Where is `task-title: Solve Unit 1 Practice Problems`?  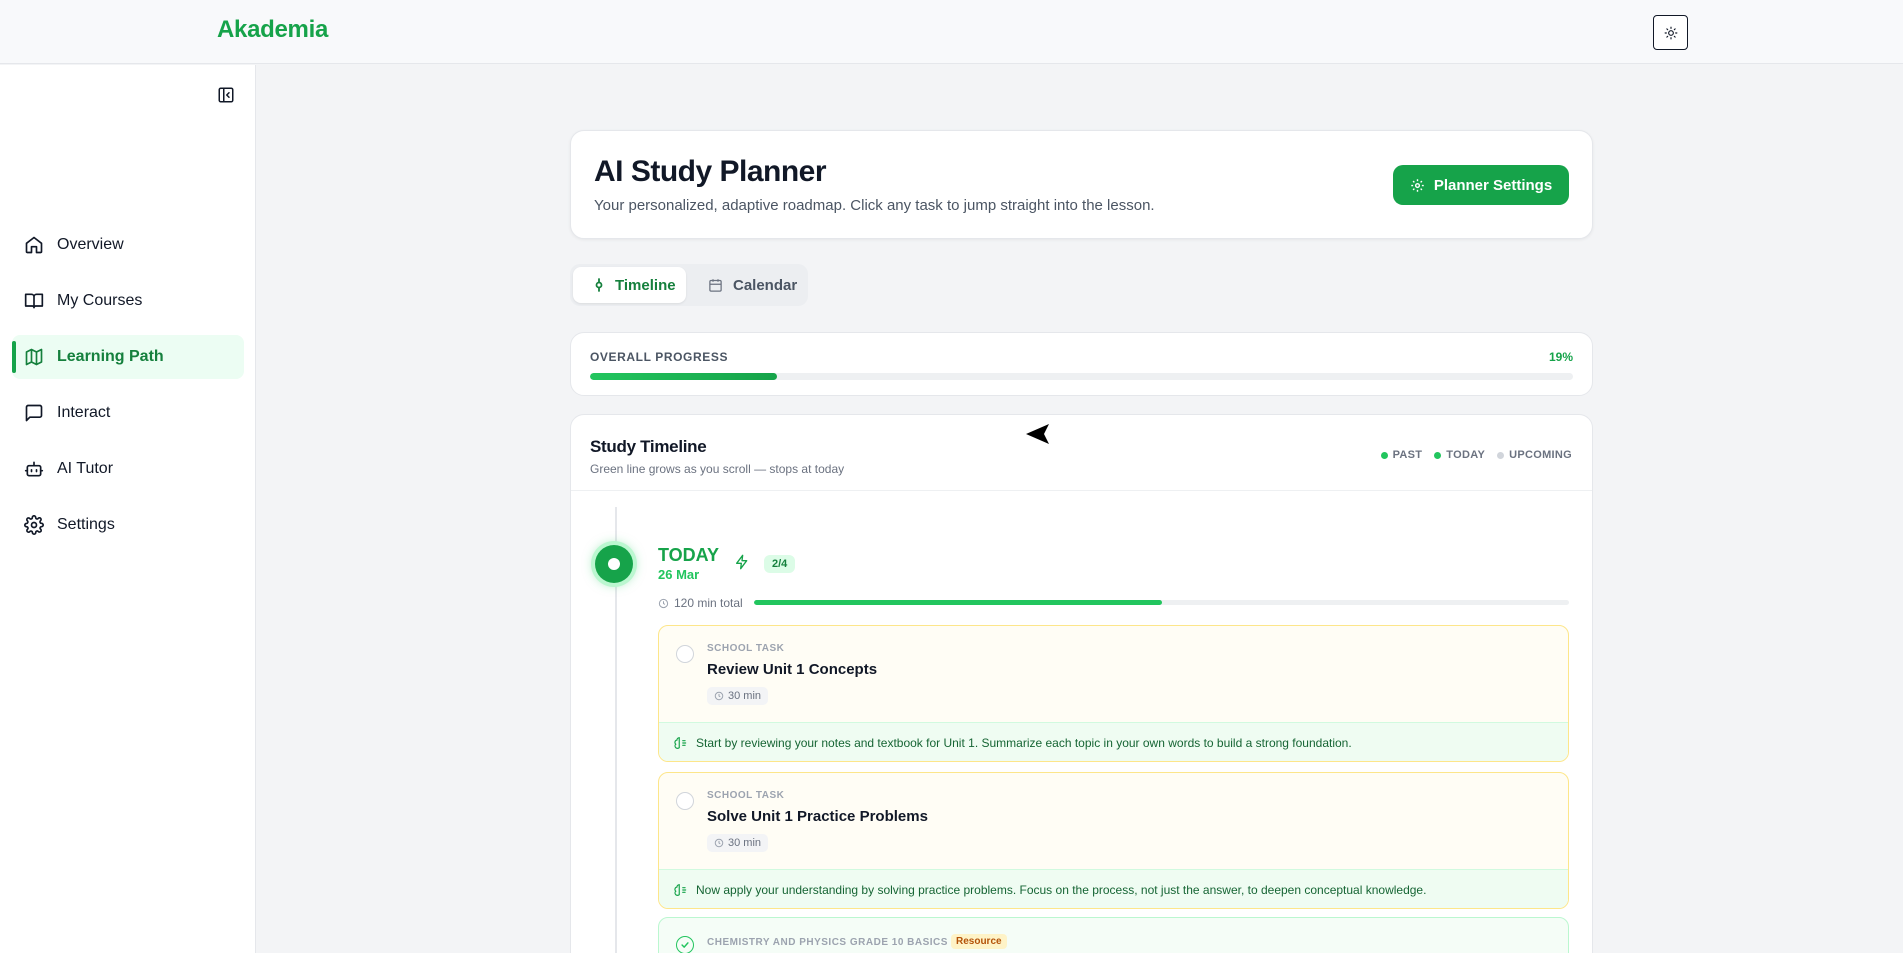 task-title: Solve Unit 1 Practice Problems is located at coordinates (817, 816).